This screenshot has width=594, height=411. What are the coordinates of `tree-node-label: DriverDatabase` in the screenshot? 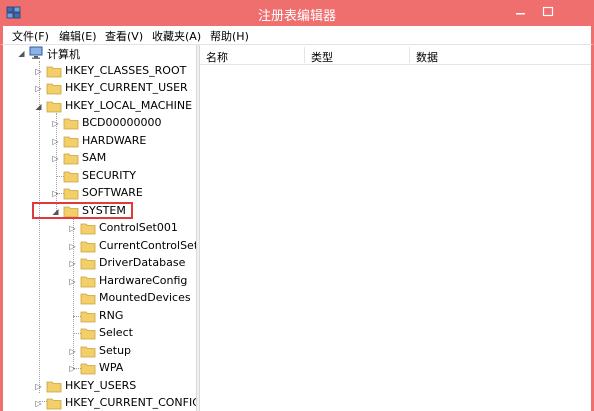 It's located at (142, 262).